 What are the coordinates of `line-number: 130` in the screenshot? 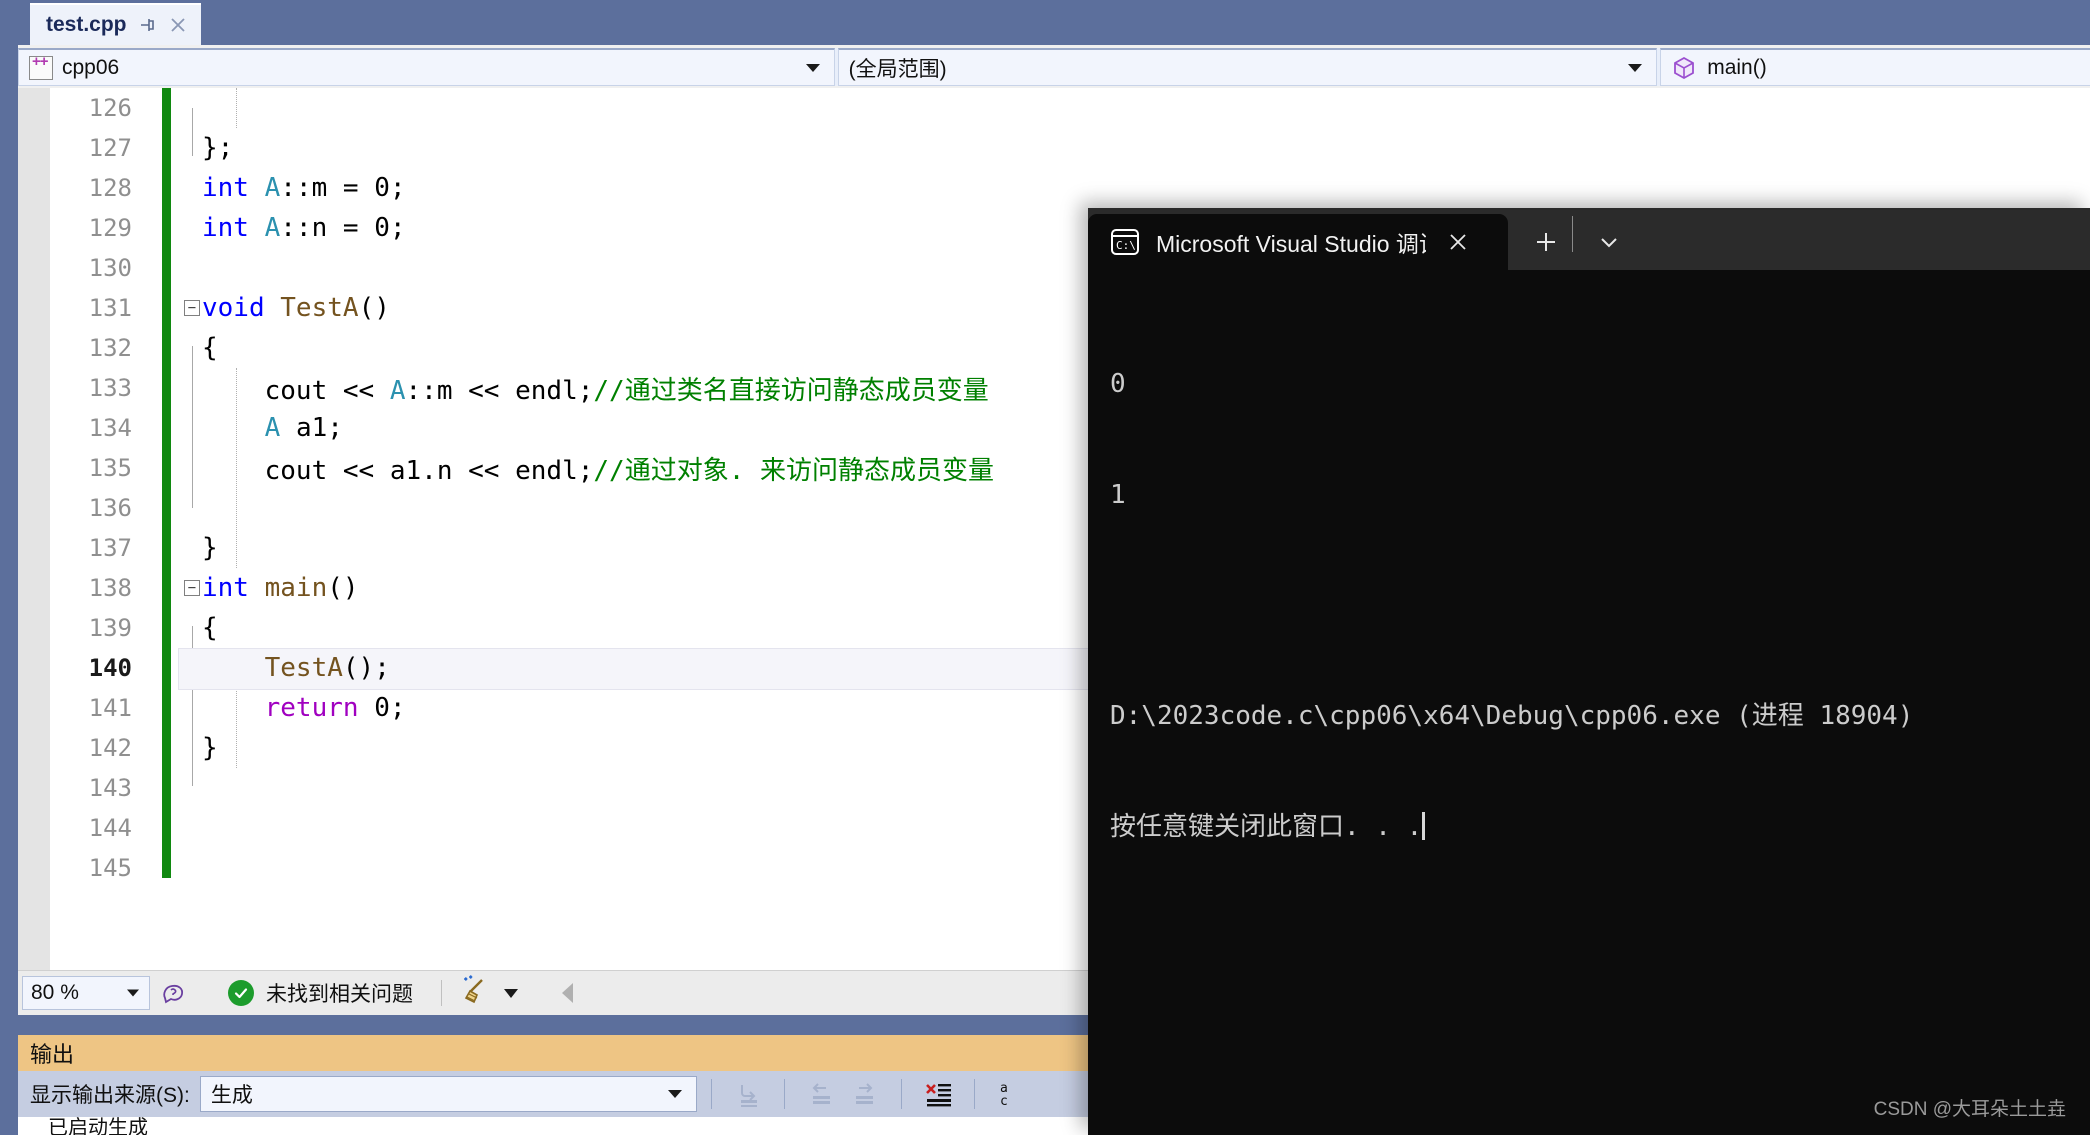 It's located at (110, 268).